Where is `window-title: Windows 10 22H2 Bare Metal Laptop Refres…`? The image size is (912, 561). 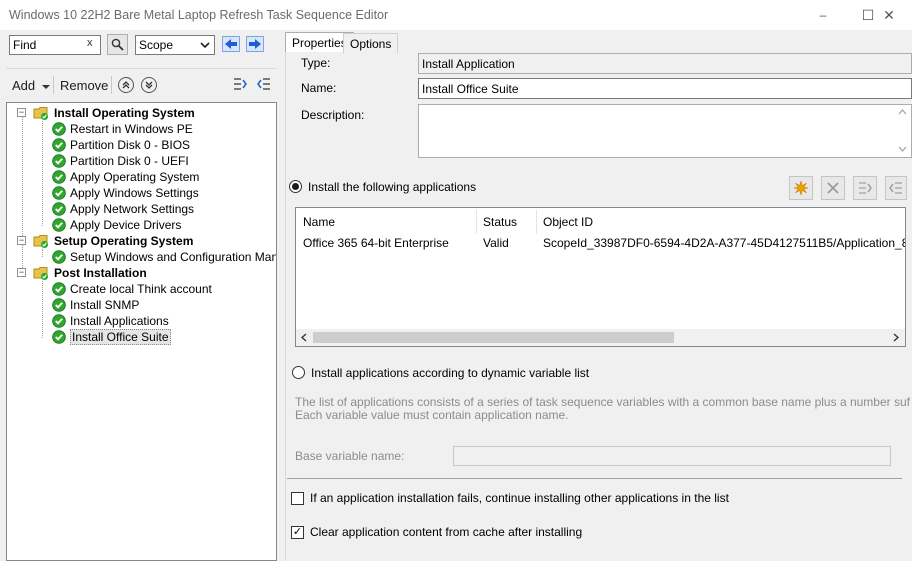
window-title: Windows 10 22H2 Bare Metal Laptop Refres… is located at coordinates (199, 15).